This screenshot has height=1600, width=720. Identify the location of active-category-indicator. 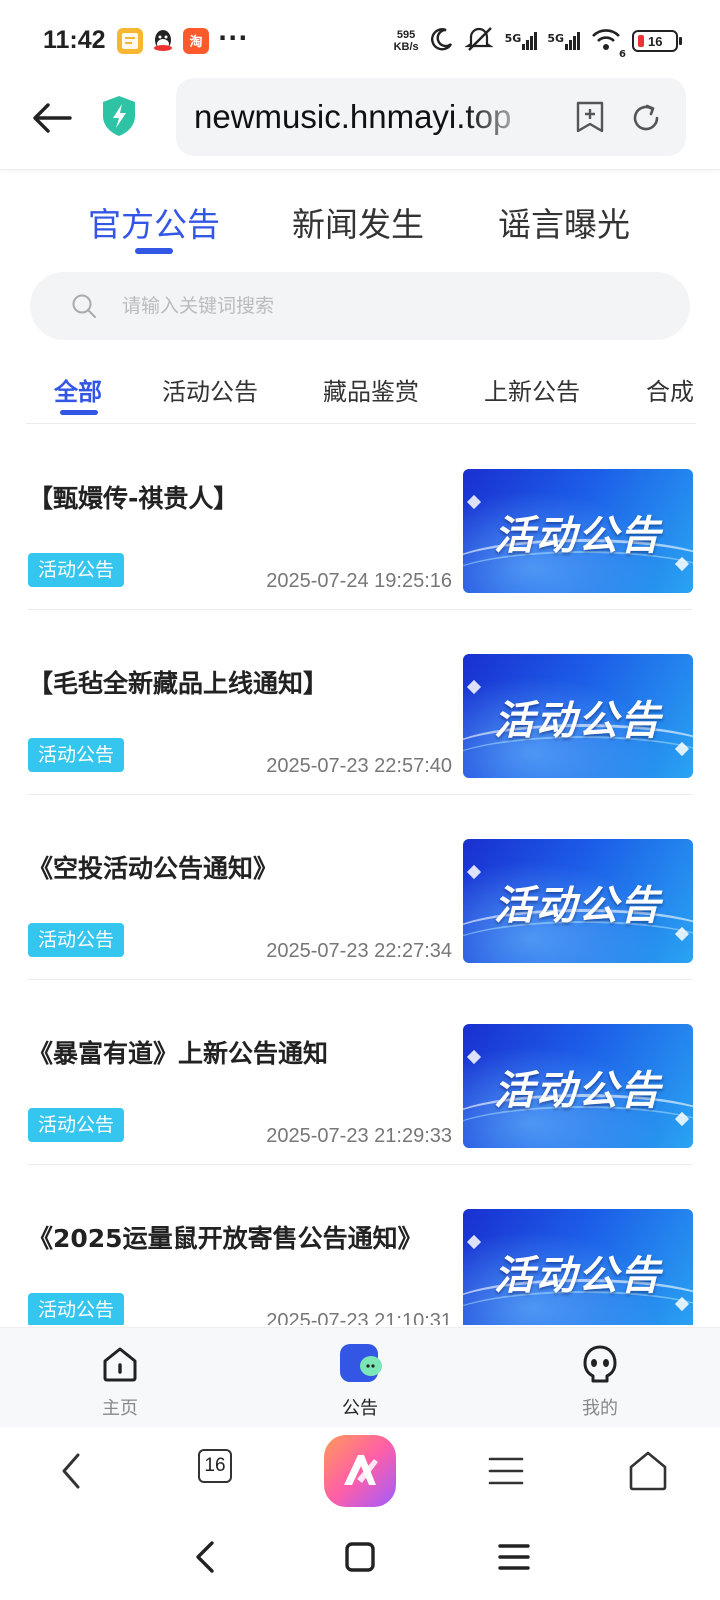
(79, 412).